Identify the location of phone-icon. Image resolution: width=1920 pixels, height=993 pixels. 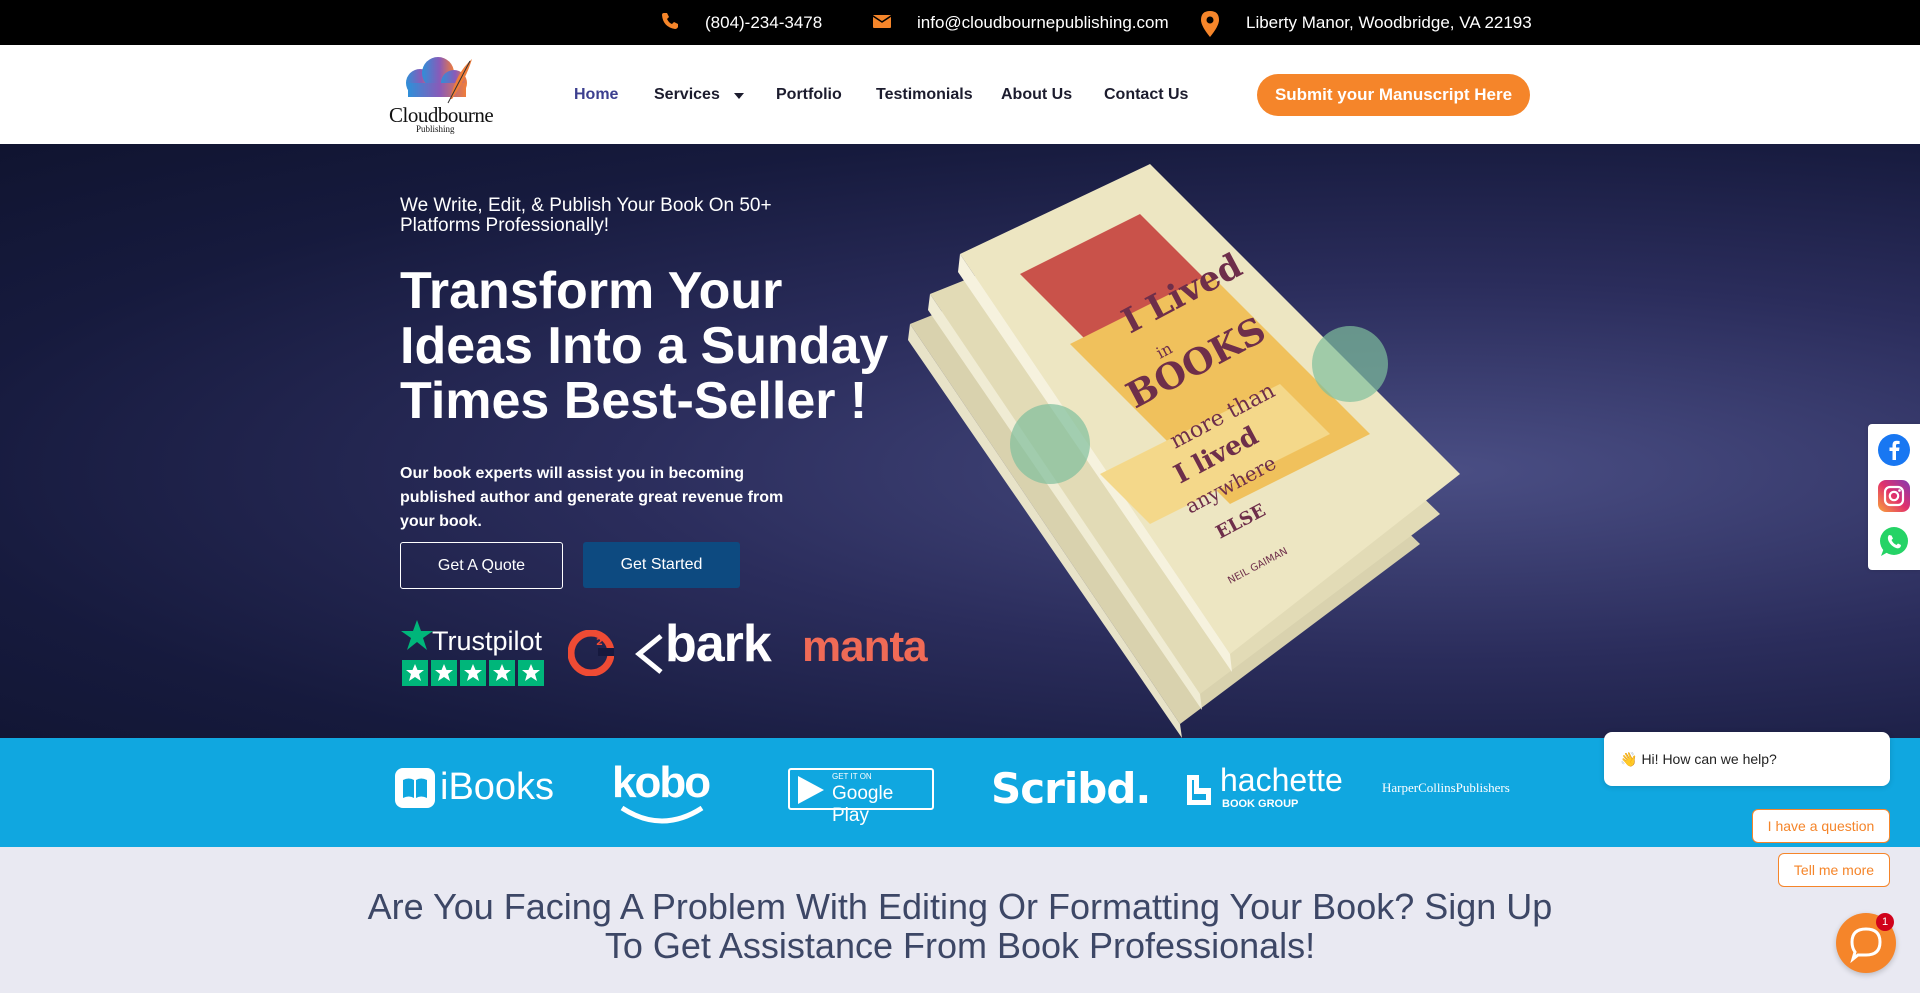
(670, 23).